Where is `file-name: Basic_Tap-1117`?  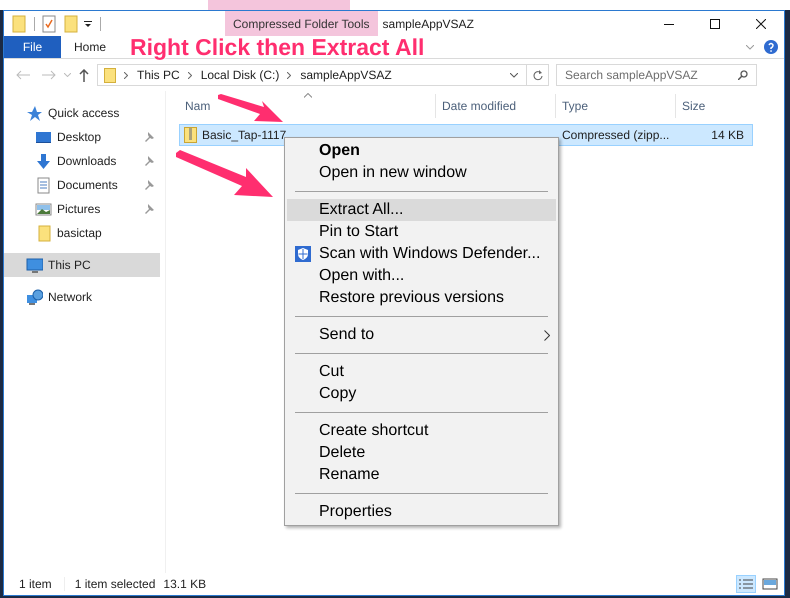
file-name: Basic_Tap-1117 is located at coordinates (244, 135).